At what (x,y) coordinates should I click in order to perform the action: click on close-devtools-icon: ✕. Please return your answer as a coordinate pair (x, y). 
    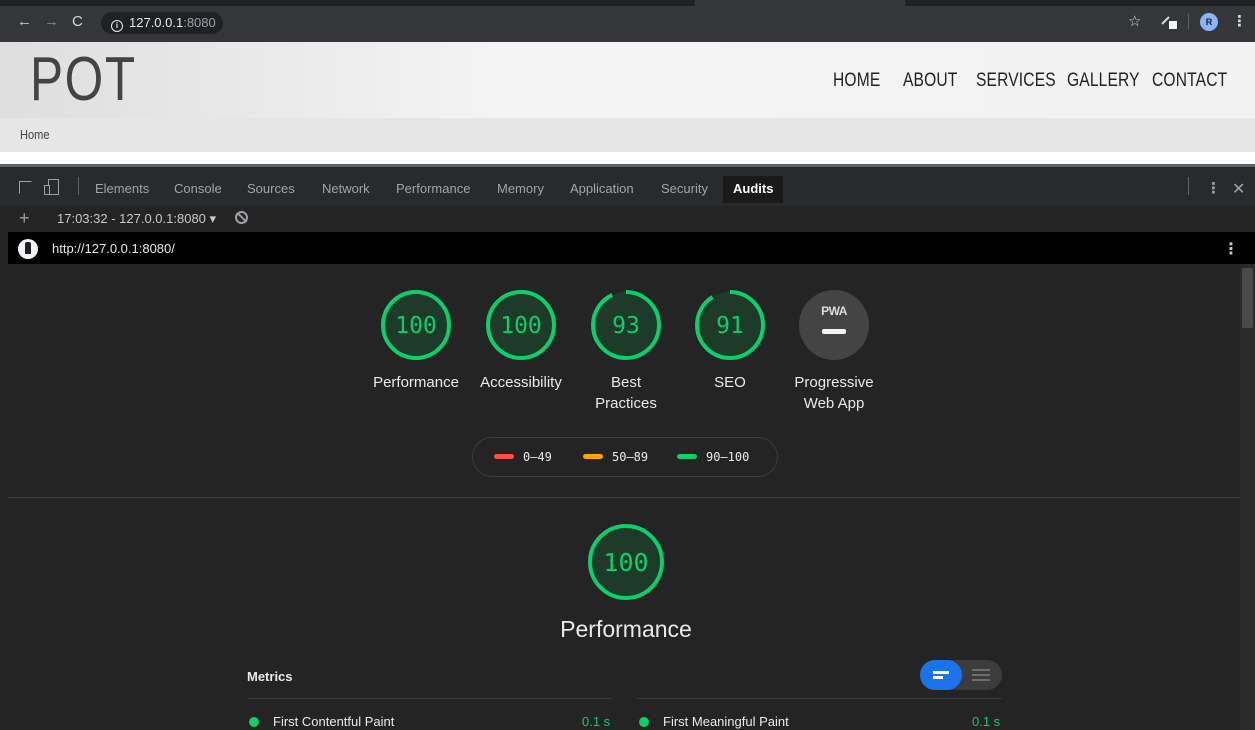
    Looking at the image, I should click on (1238, 189).